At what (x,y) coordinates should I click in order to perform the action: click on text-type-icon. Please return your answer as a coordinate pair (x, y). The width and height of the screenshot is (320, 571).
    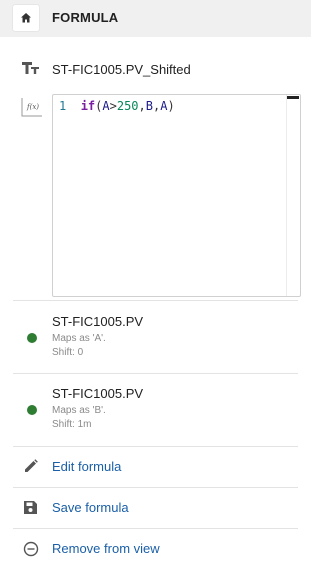
    Looking at the image, I should click on (30, 68).